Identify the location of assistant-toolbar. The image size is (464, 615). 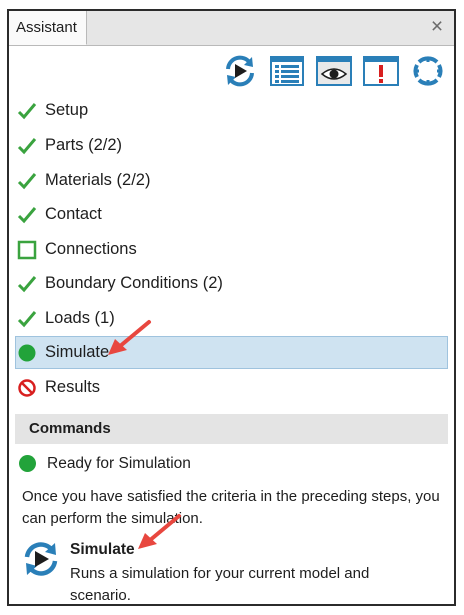
(334, 71).